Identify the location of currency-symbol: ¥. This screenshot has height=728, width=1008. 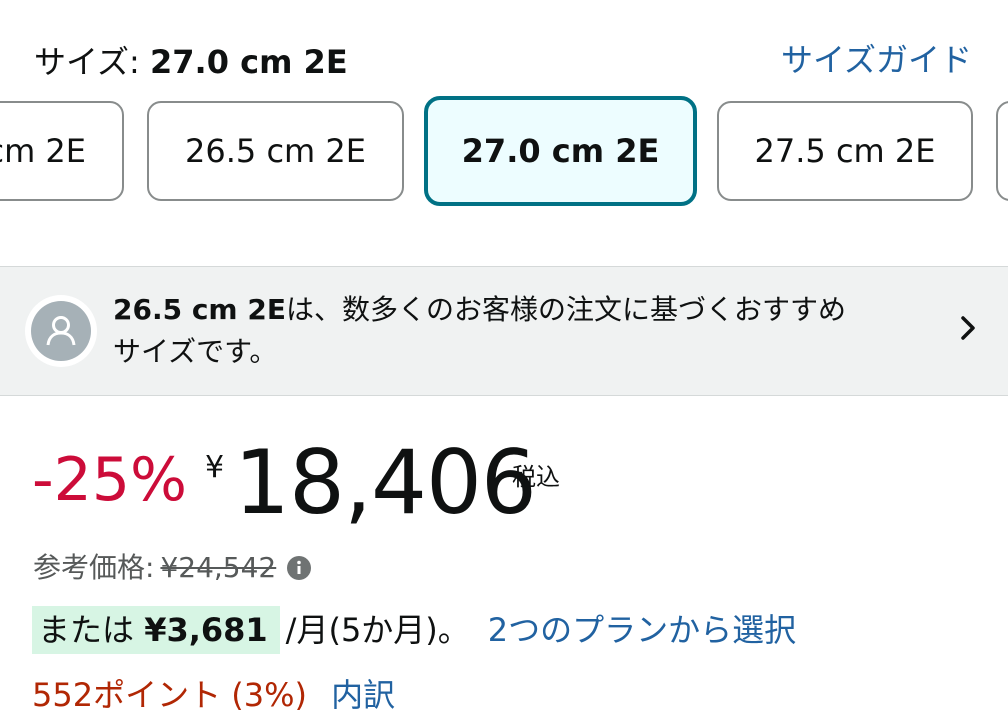
(215, 467).